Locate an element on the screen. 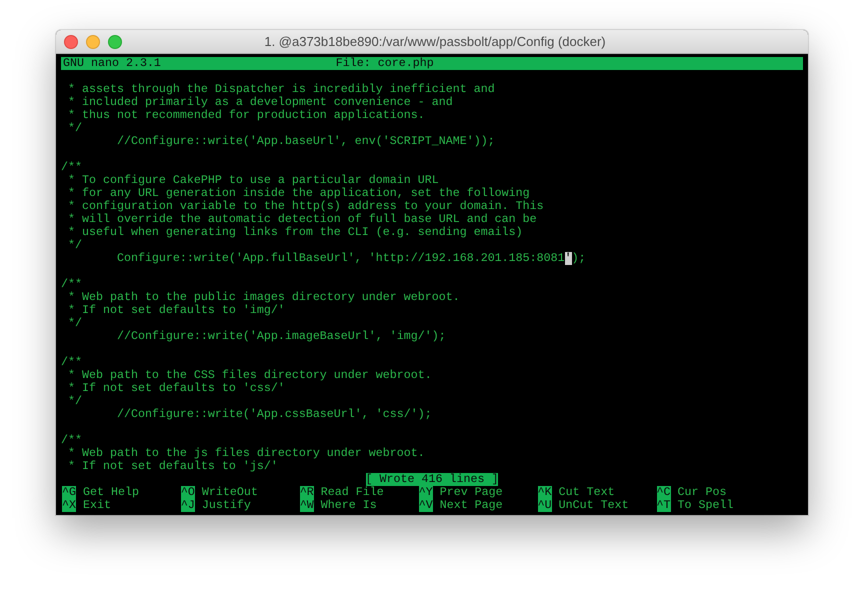  shortcut-key: ^G is located at coordinates (69, 492).